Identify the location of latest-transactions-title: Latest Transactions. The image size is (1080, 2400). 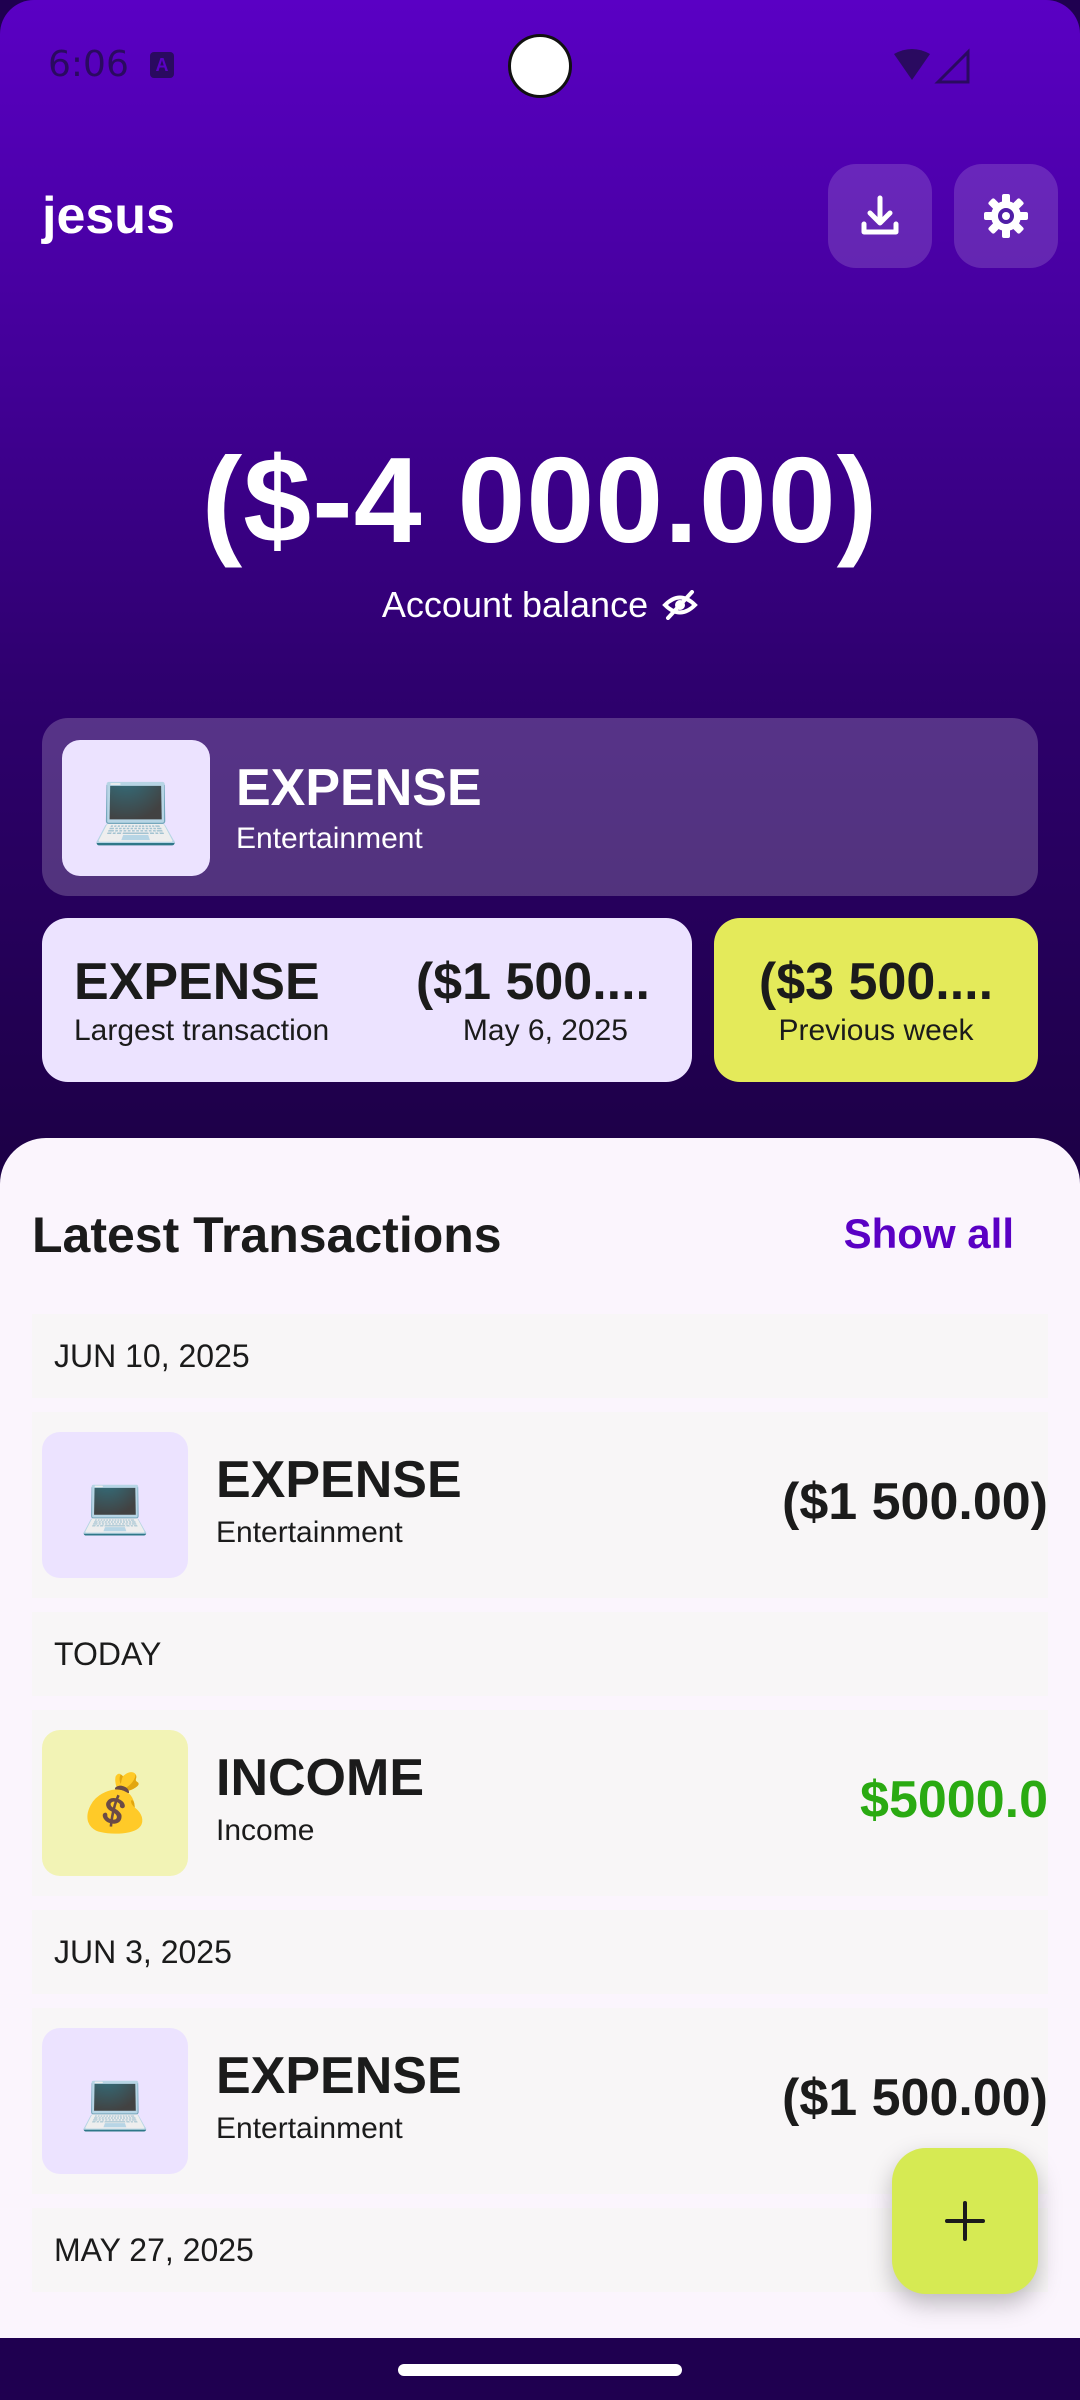
(267, 1235).